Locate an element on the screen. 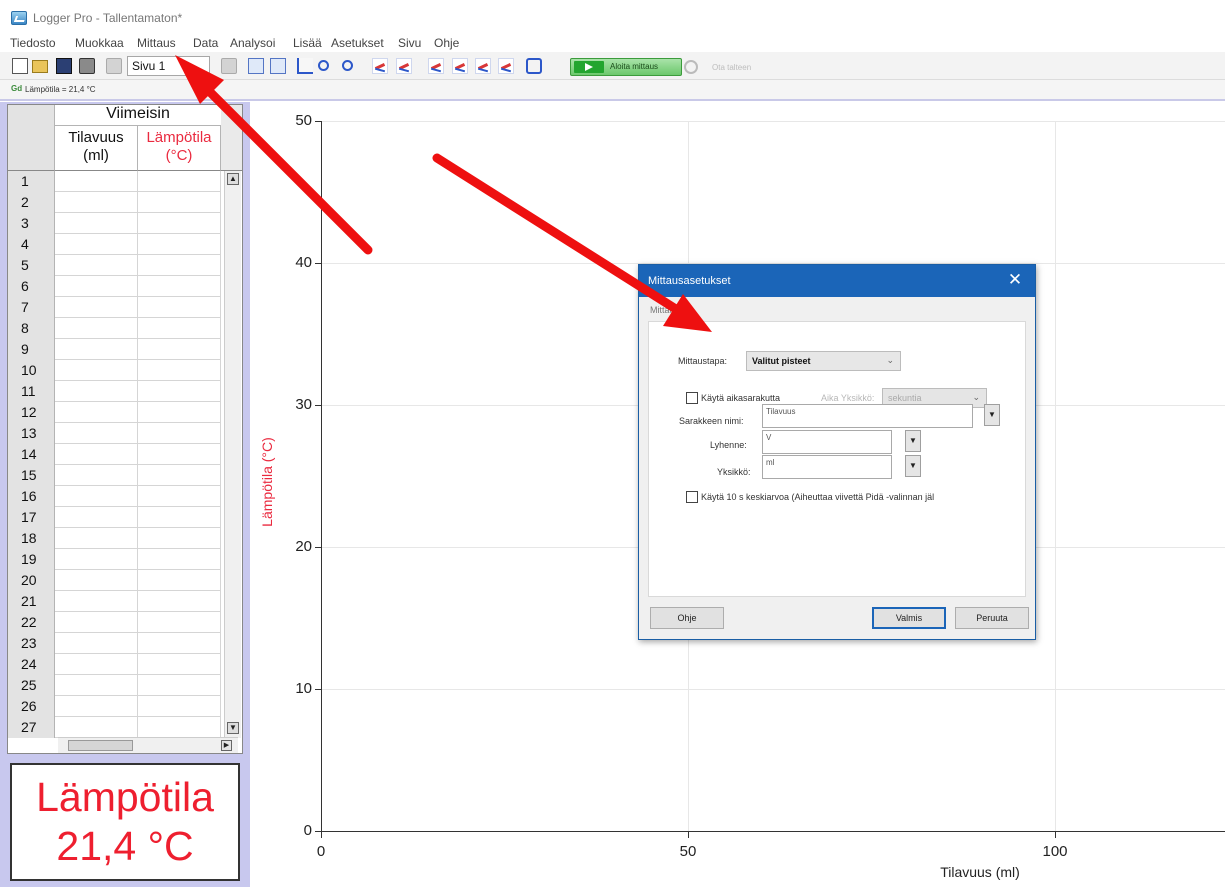  short-name-field: V is located at coordinates (827, 442).